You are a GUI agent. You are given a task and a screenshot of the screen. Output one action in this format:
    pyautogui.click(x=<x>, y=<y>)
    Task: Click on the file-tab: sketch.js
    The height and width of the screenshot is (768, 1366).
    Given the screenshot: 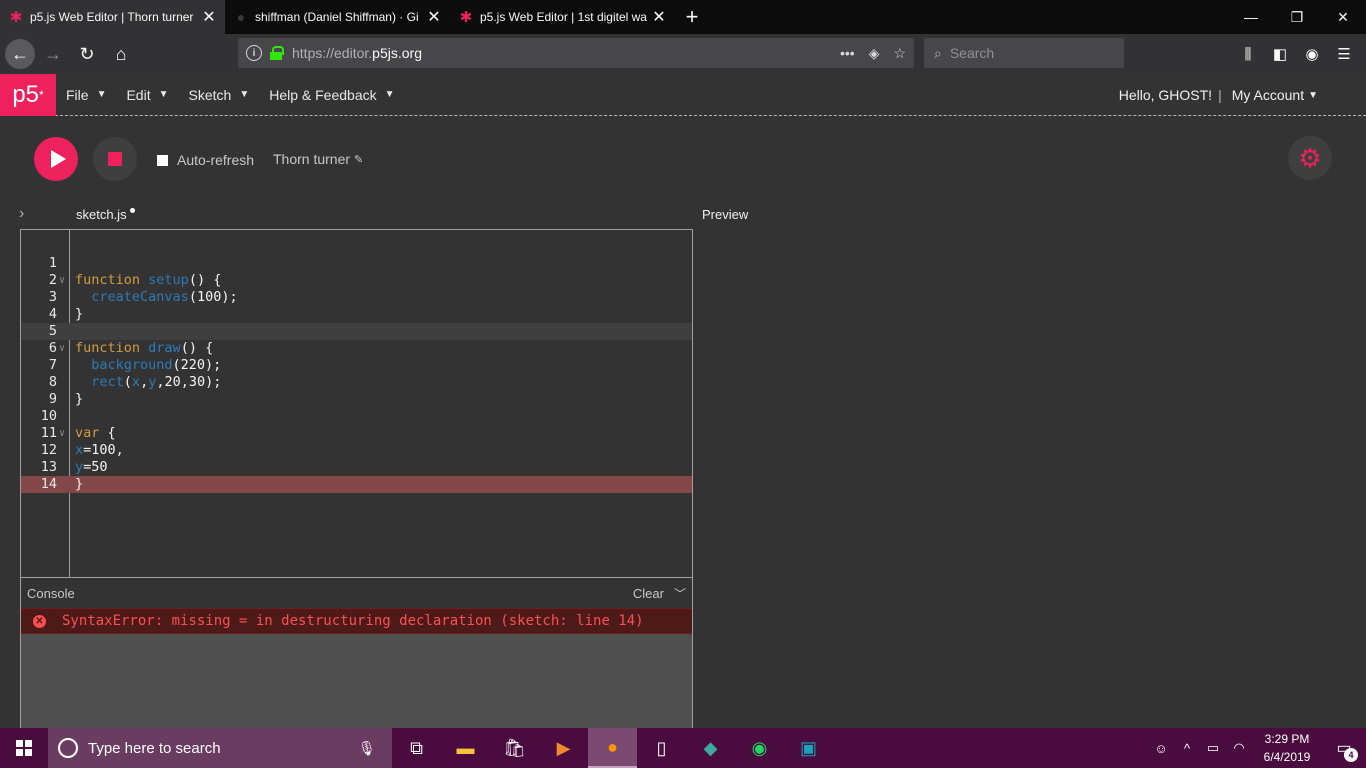 What is the action you would take?
    pyautogui.click(x=105, y=214)
    